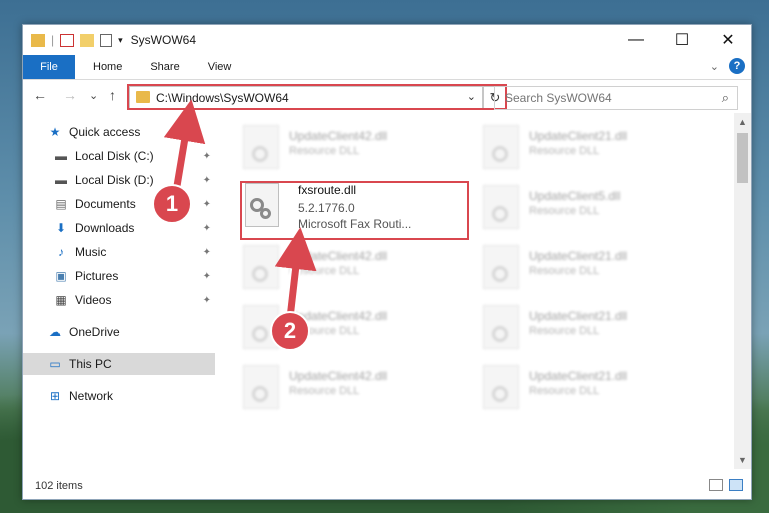  Describe the element at coordinates (387, 40) in the screenshot. I see `title-bar: | ▾ SysWOW64 — ☐ ✕` at that location.